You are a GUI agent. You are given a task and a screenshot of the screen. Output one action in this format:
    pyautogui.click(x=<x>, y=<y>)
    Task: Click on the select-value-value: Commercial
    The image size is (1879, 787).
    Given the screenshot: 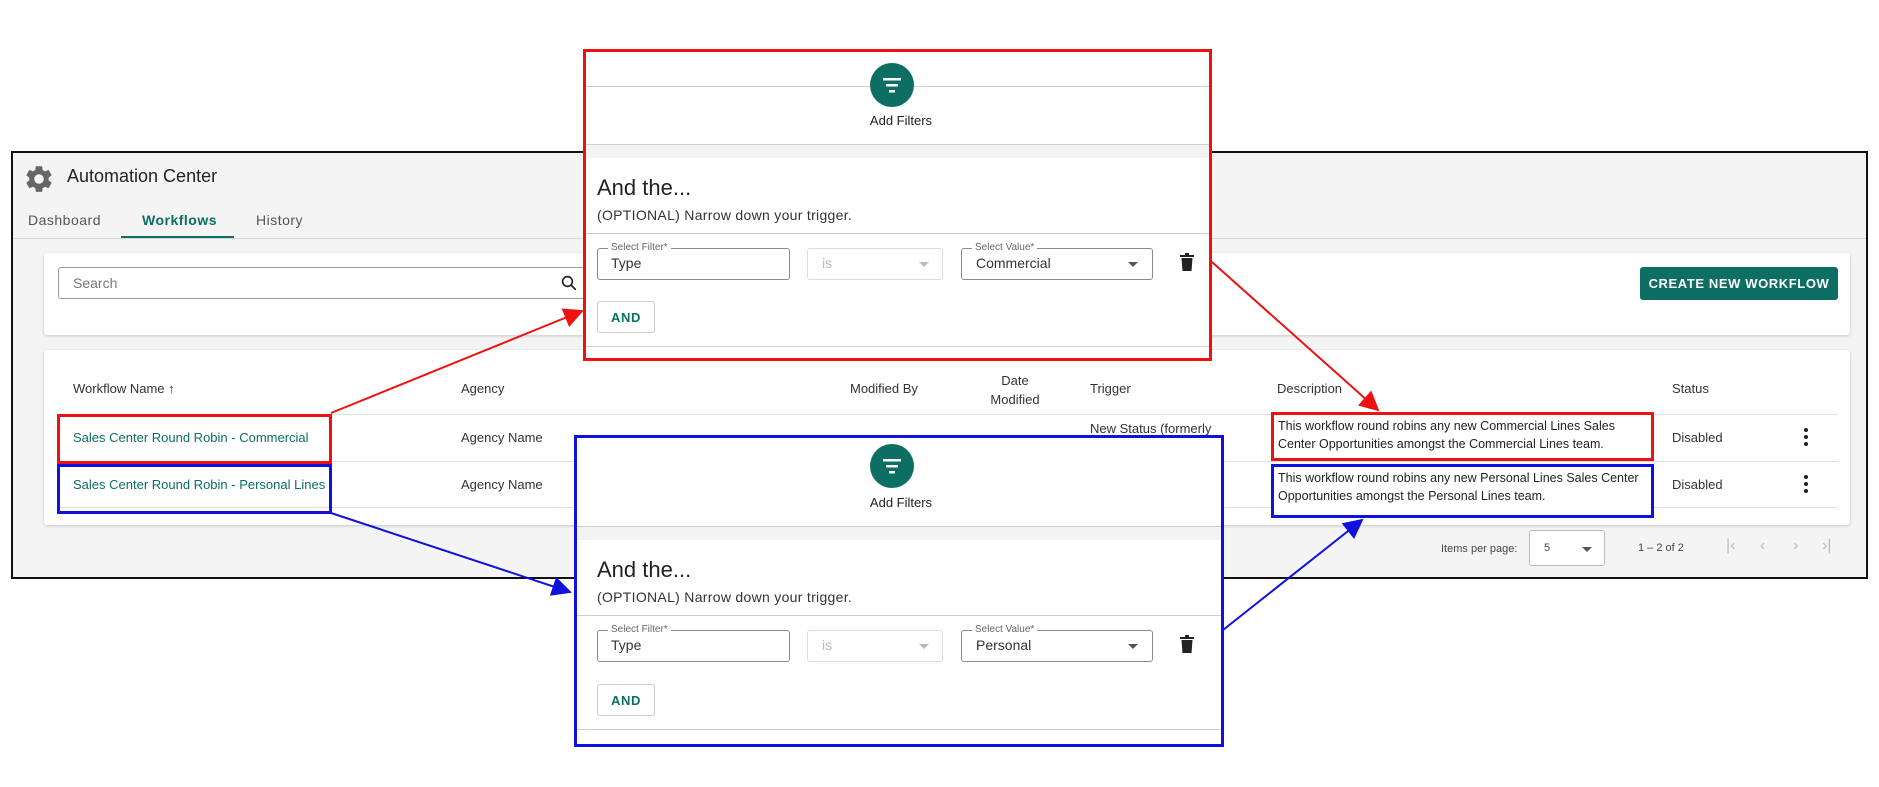 What is the action you would take?
    pyautogui.click(x=1013, y=263)
    